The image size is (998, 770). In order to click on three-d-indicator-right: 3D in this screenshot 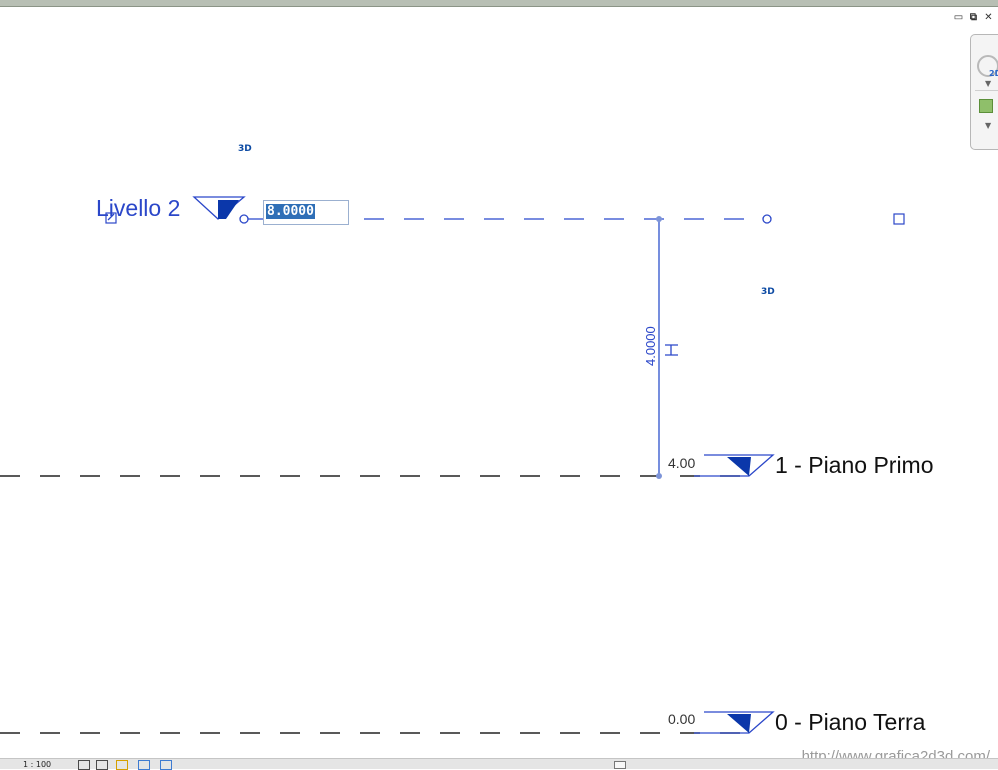, I will do `click(768, 292)`.